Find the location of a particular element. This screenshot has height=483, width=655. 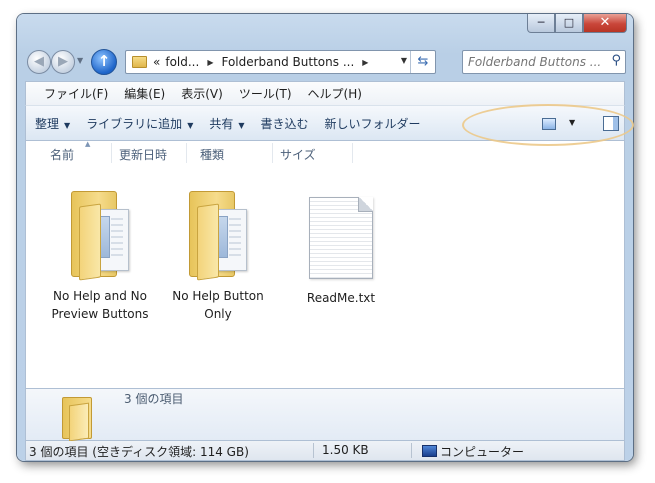

menu-bar: ファイル(F) 編集(E) 表示(V) ツール(T) ヘルプ(H) is located at coordinates (325, 93).